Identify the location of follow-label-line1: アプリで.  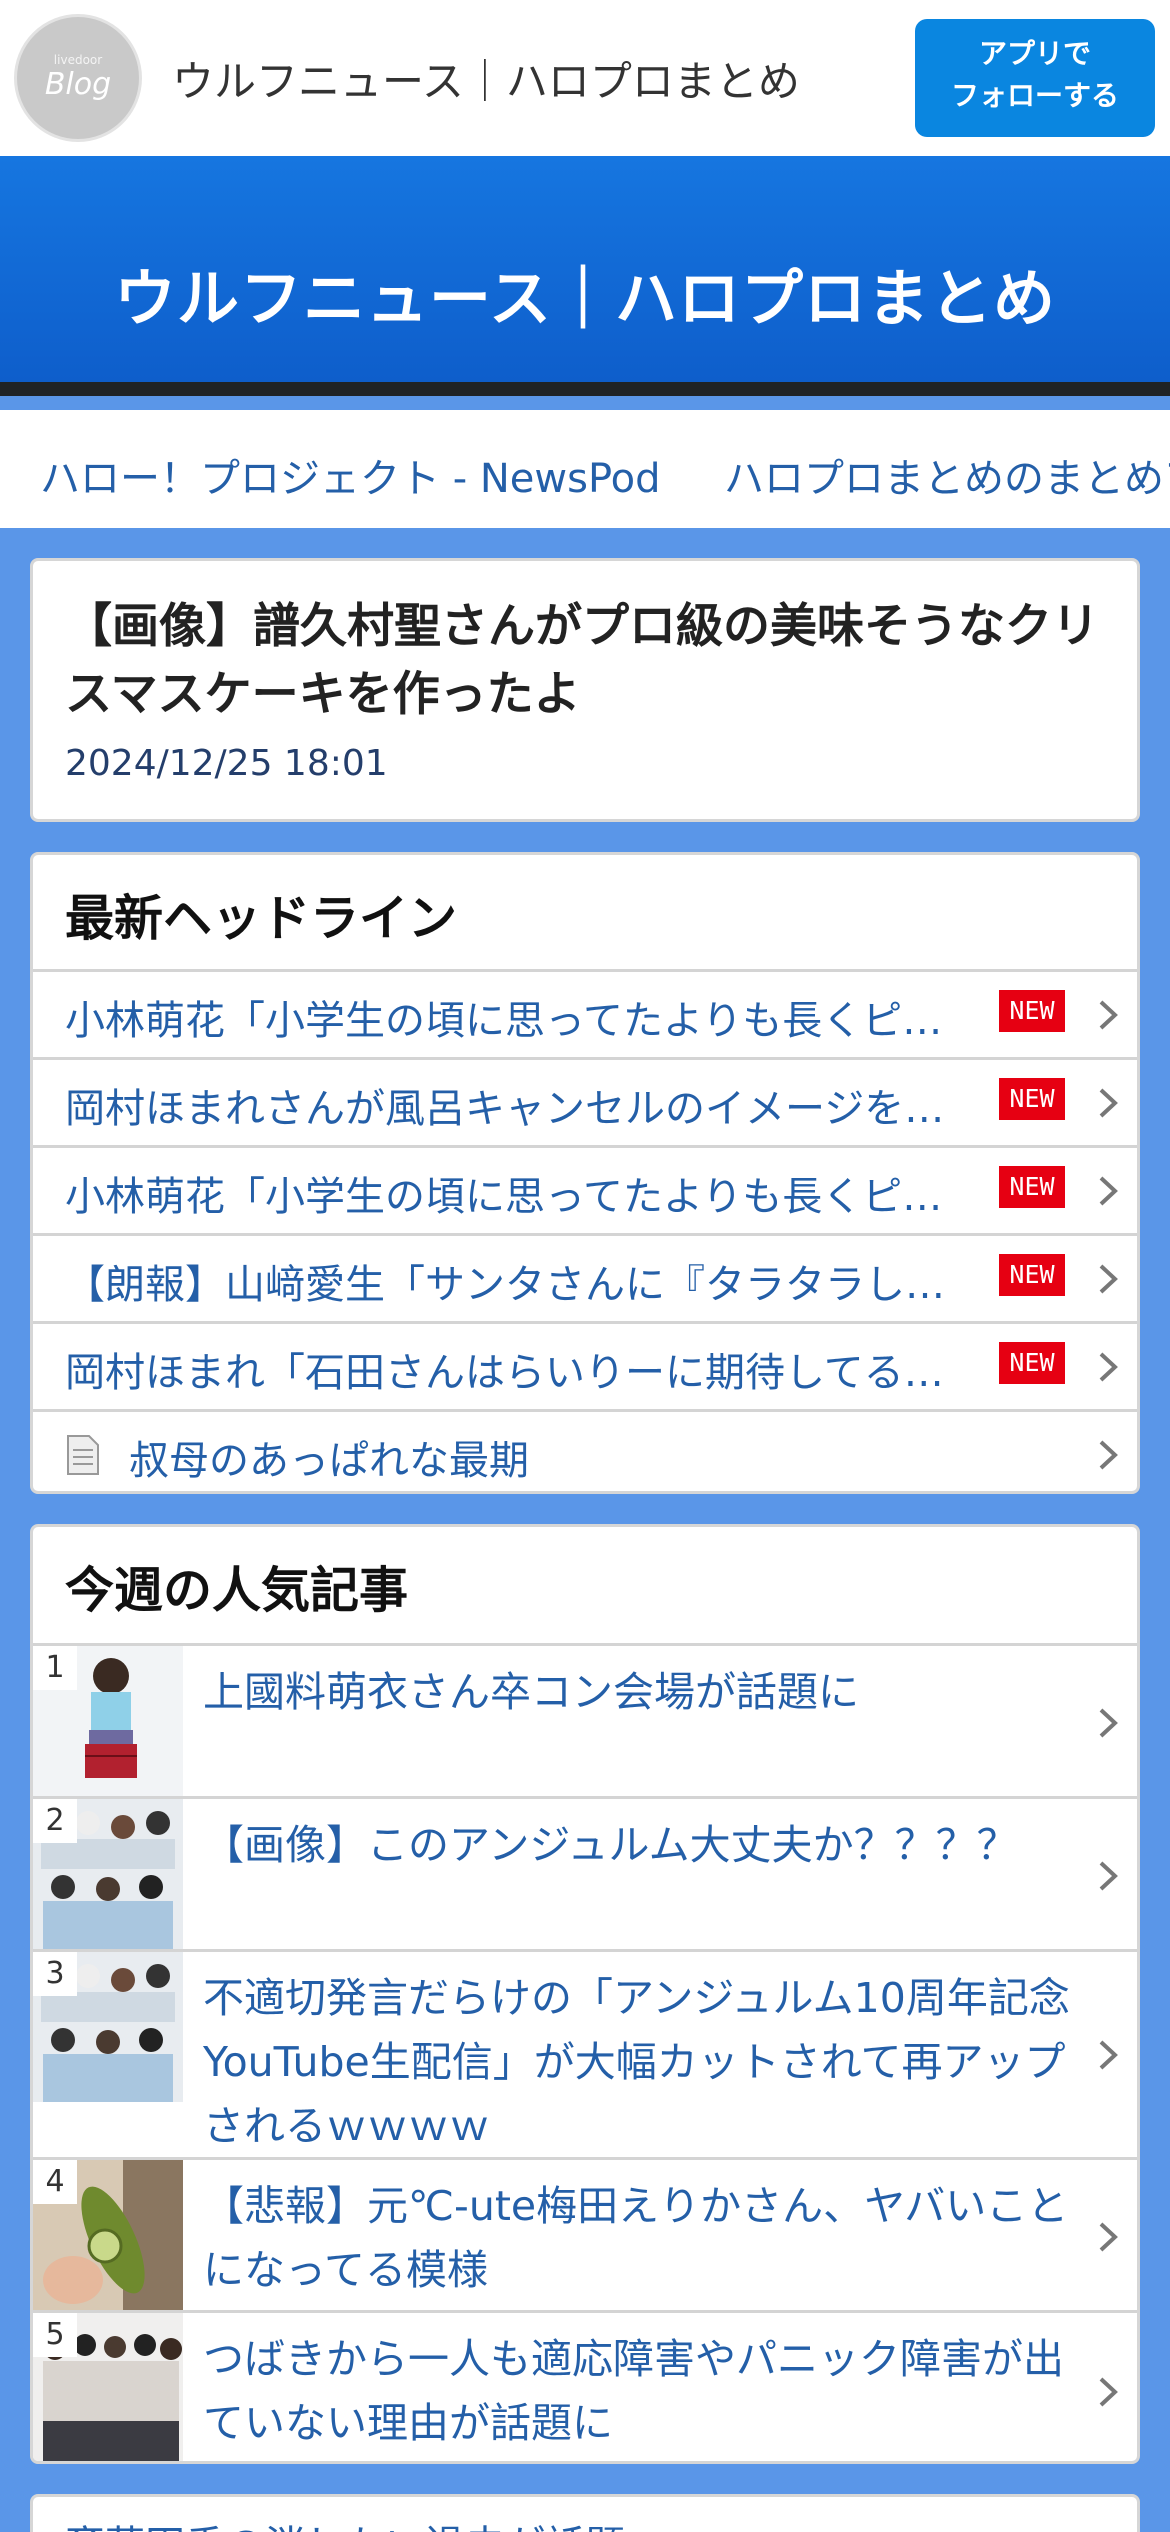
(1034, 53).